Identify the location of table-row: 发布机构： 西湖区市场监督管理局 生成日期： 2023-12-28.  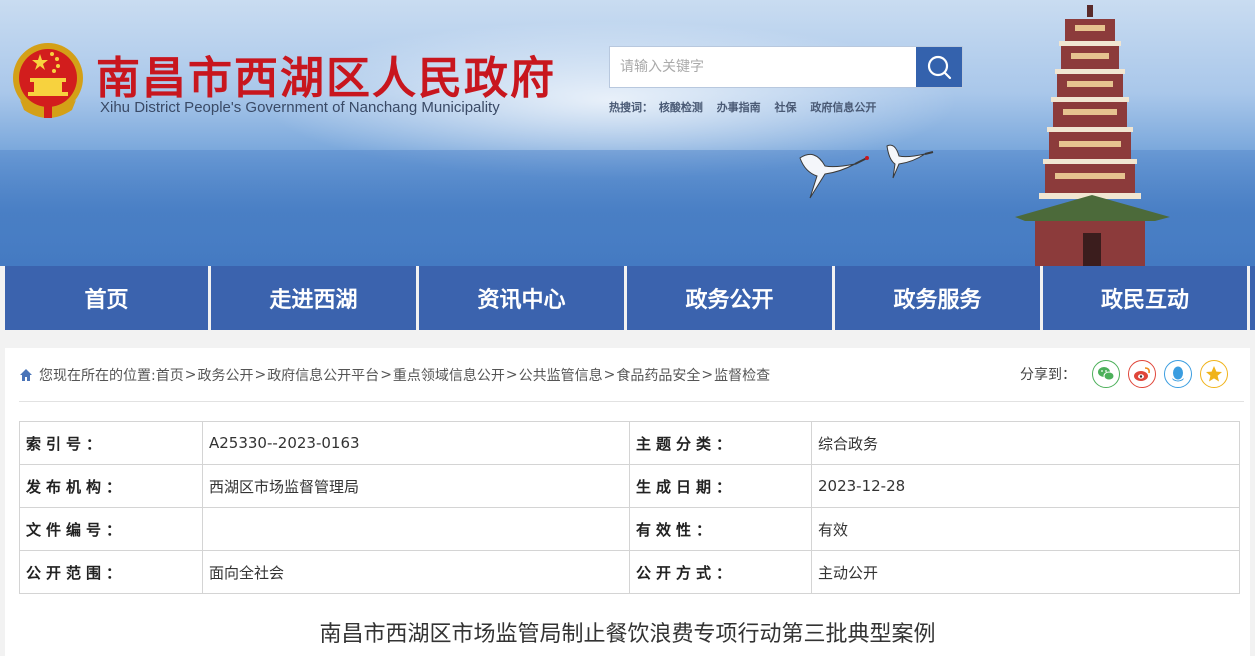
(629, 486).